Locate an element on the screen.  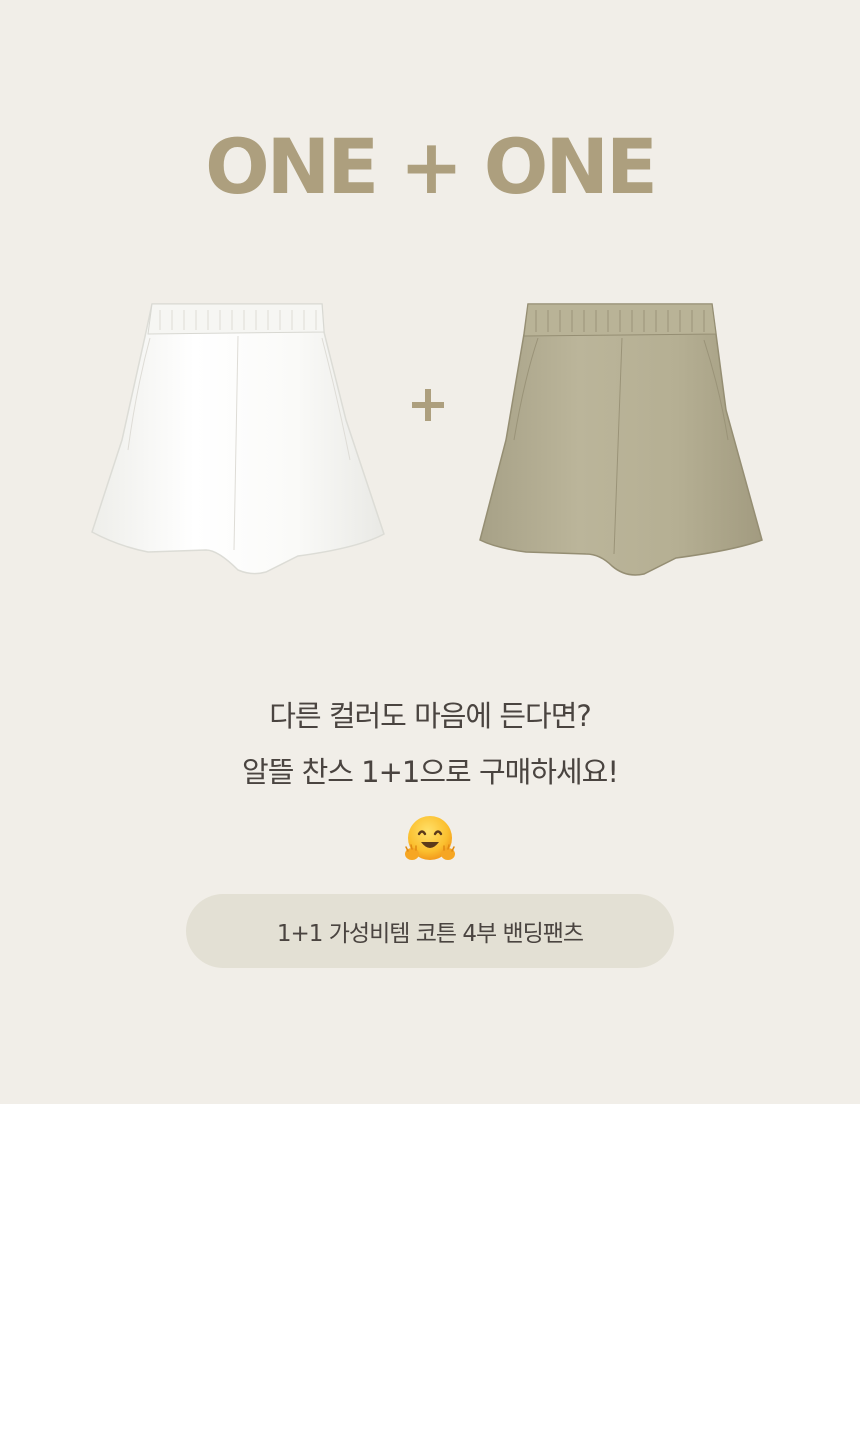
plus-icon is located at coordinates (430, 405).